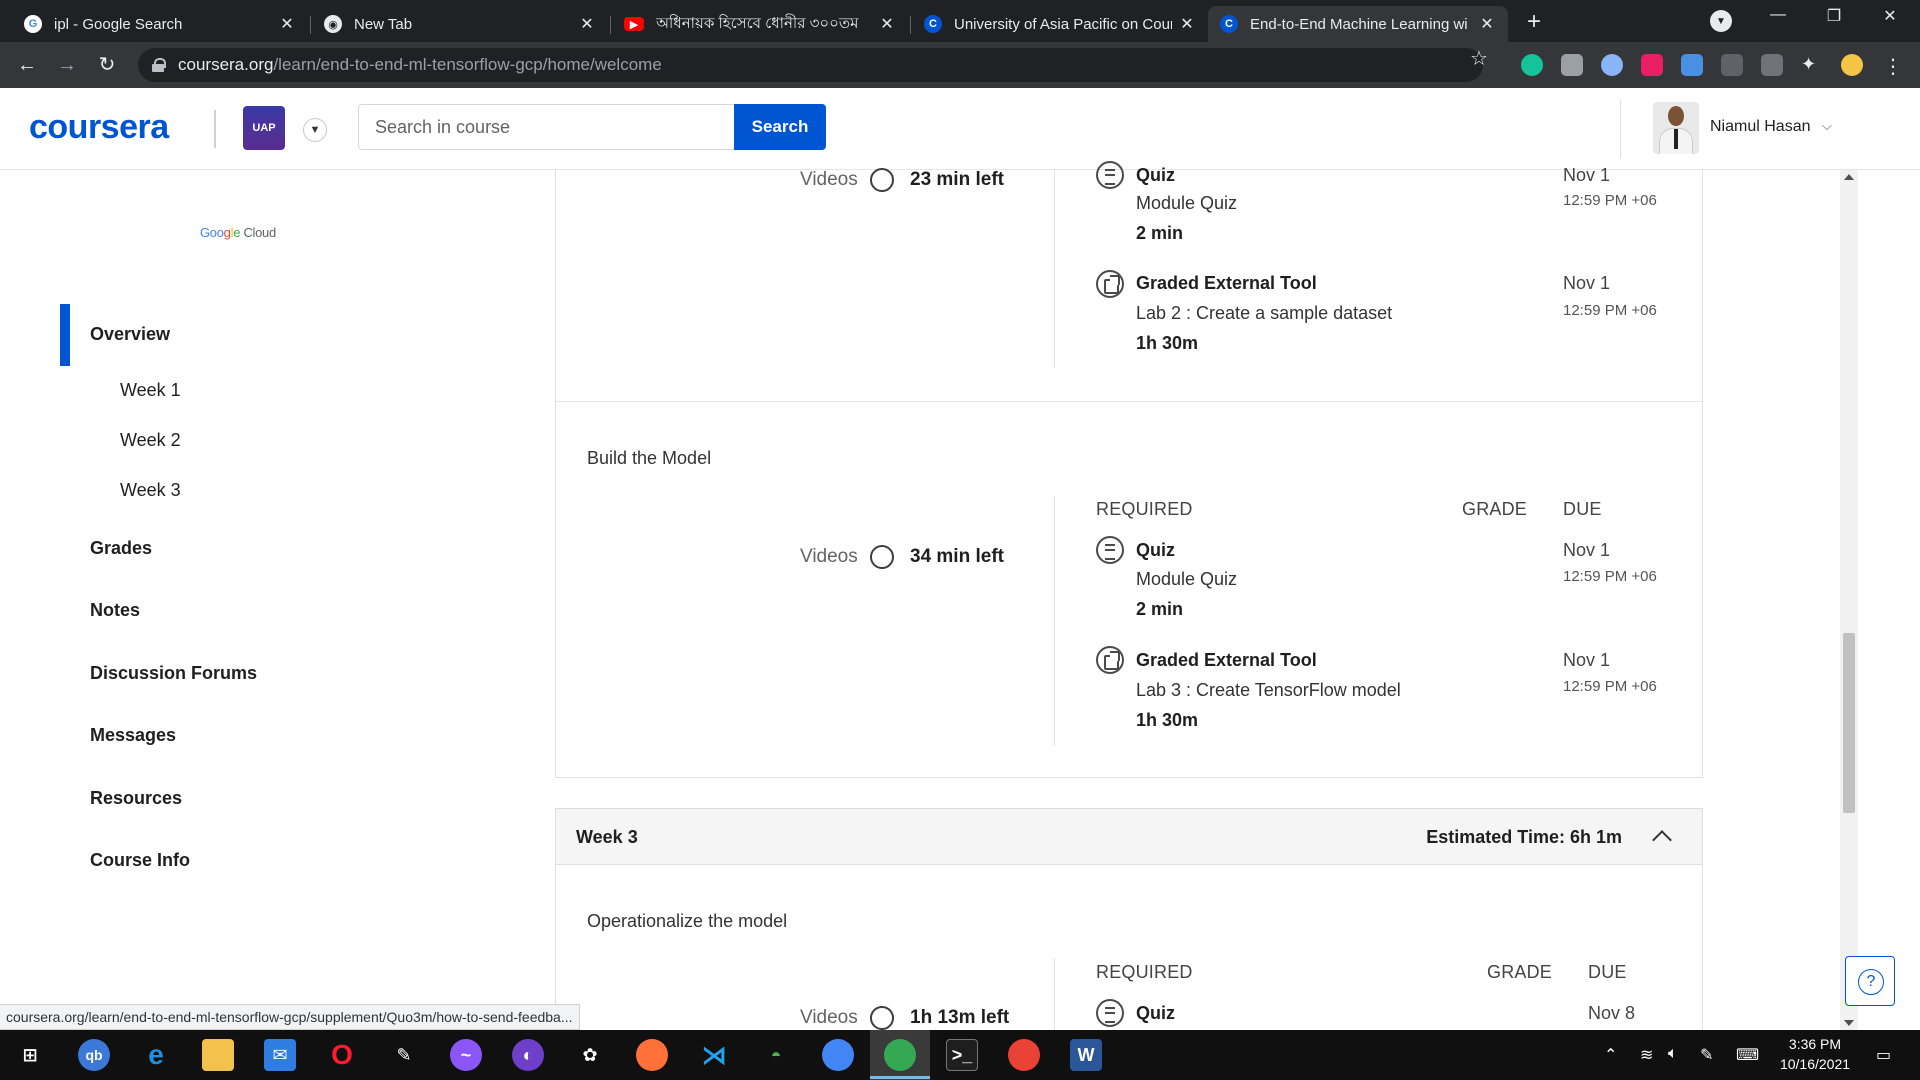  What do you see at coordinates (1815, 1044) in the screenshot?
I see `clock-time: 3:36 PM` at bounding box center [1815, 1044].